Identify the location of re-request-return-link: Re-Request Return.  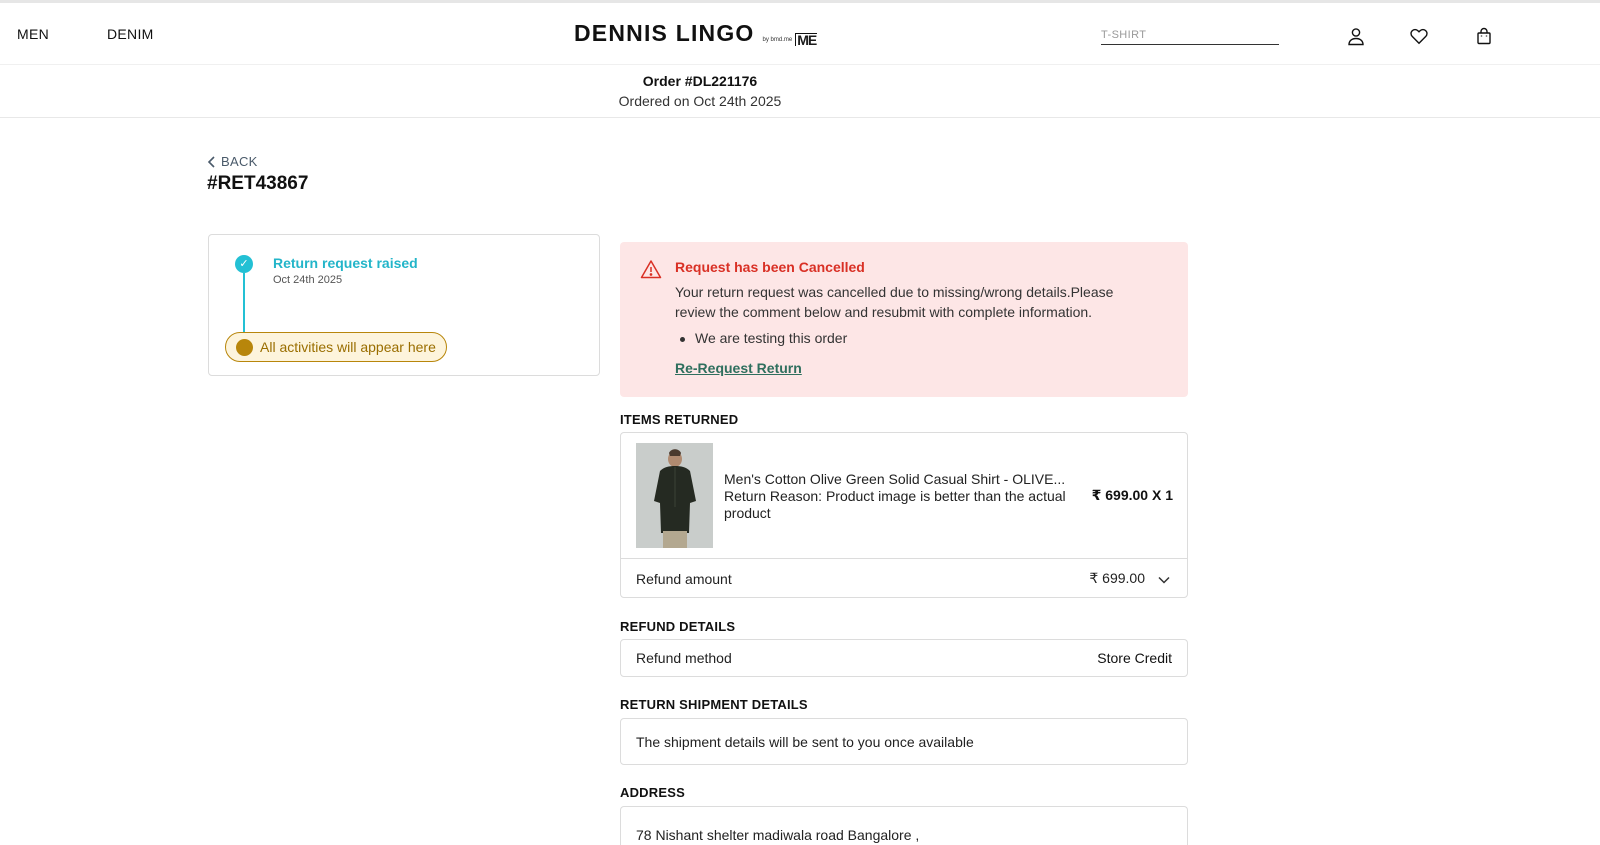
(738, 368).